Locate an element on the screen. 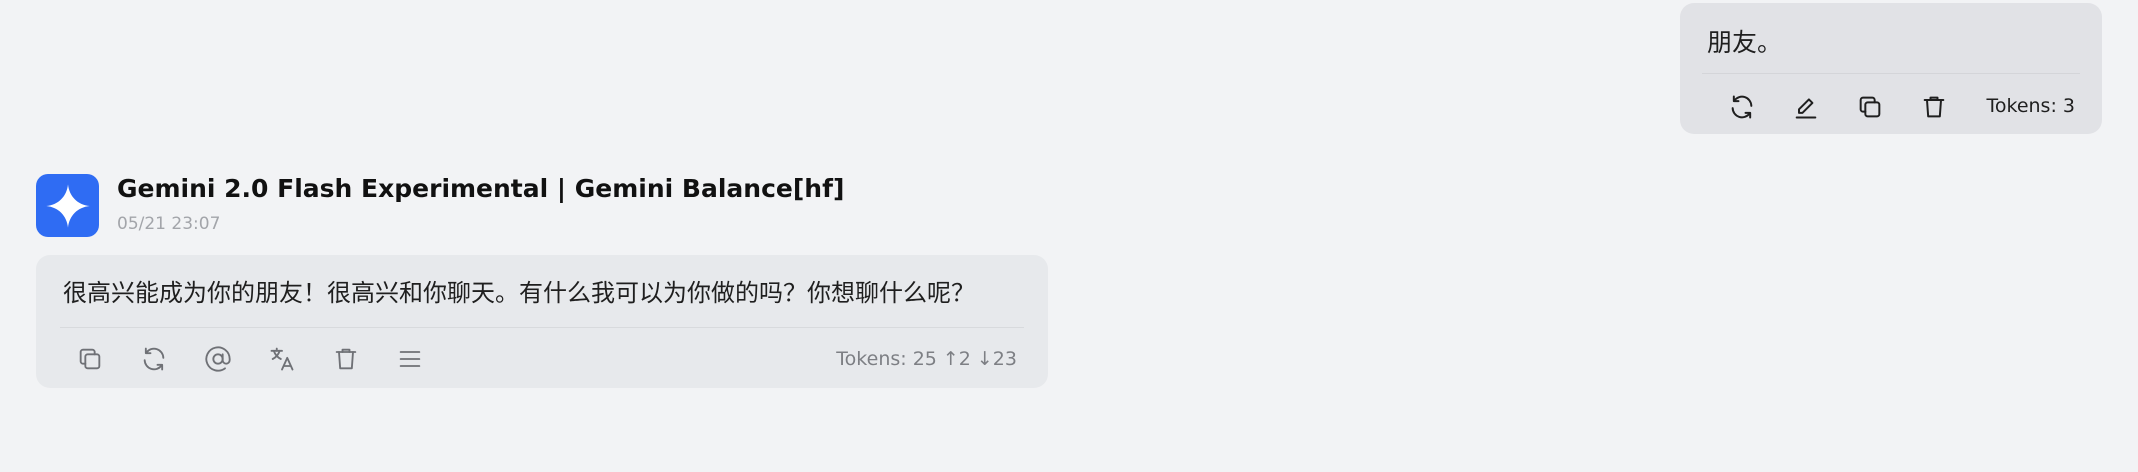 Image resolution: width=2138 pixels, height=472 pixels. assistant-message-actions: Tokens: 25 ↑2 ↓23 is located at coordinates (542, 359).